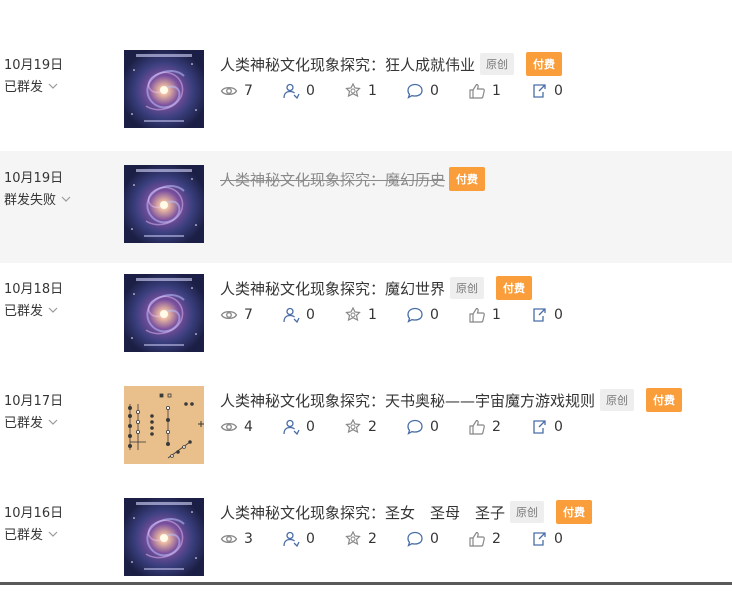 This screenshot has width=732, height=602. Describe the element at coordinates (407, 400) in the screenshot. I see `article-title: 人类神秘文化现象探究：天书奥秘——宇宙魔方游戏规则` at that location.